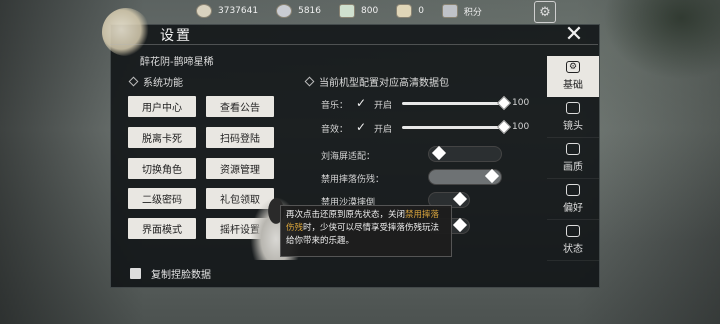  Describe the element at coordinates (521, 127) in the screenshot. I see `sfx-value: 100` at that location.